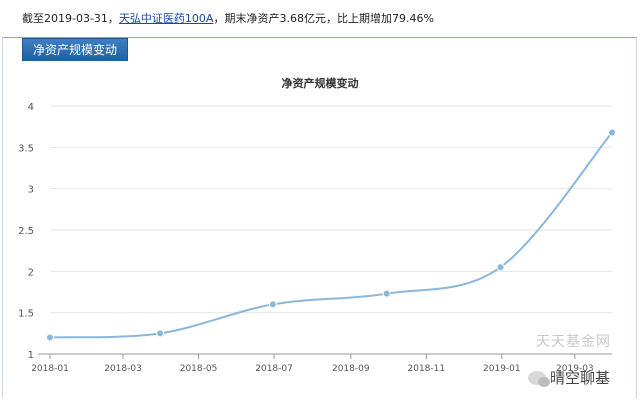  I want to click on wechat-account-name: 晴空聊基, so click(580, 378).